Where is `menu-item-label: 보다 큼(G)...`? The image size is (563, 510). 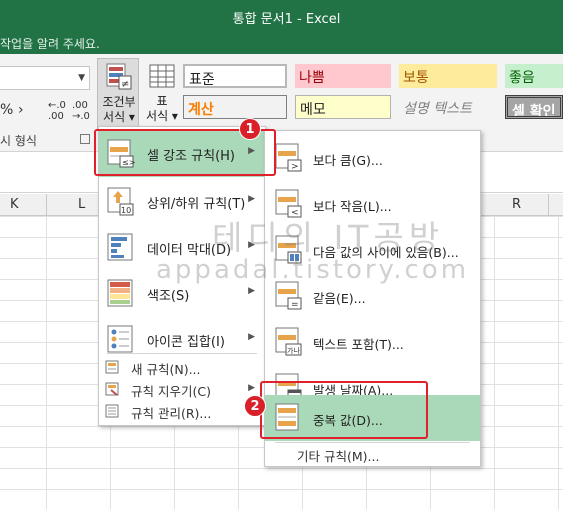
menu-item-label: 보다 큼(G)... is located at coordinates (348, 160).